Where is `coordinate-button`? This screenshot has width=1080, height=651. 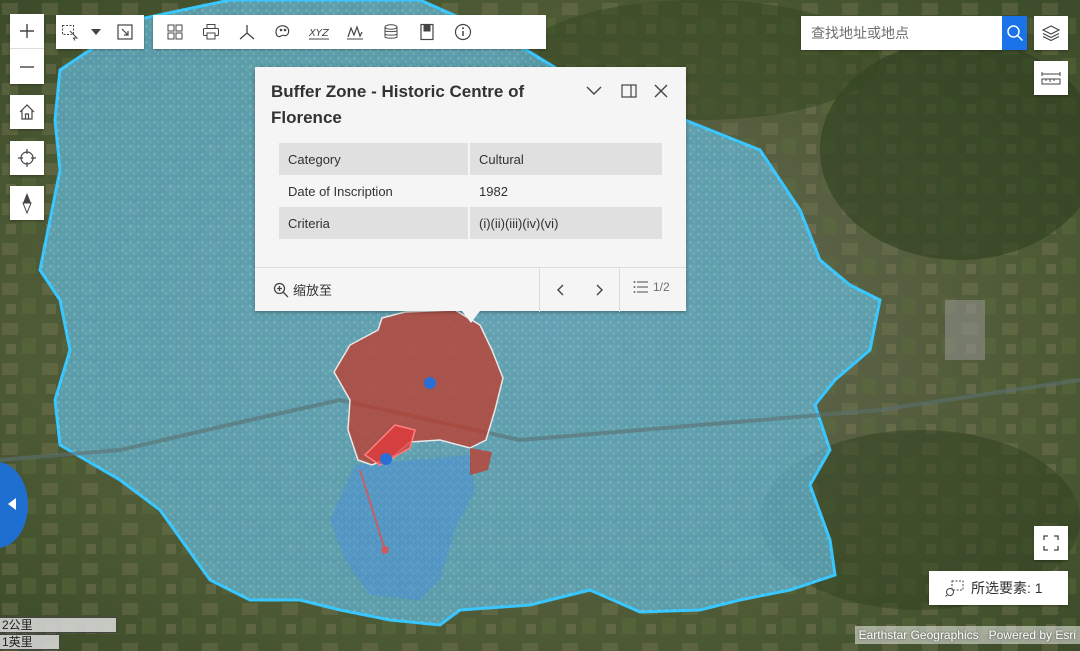
coordinate-button is located at coordinates (247, 32).